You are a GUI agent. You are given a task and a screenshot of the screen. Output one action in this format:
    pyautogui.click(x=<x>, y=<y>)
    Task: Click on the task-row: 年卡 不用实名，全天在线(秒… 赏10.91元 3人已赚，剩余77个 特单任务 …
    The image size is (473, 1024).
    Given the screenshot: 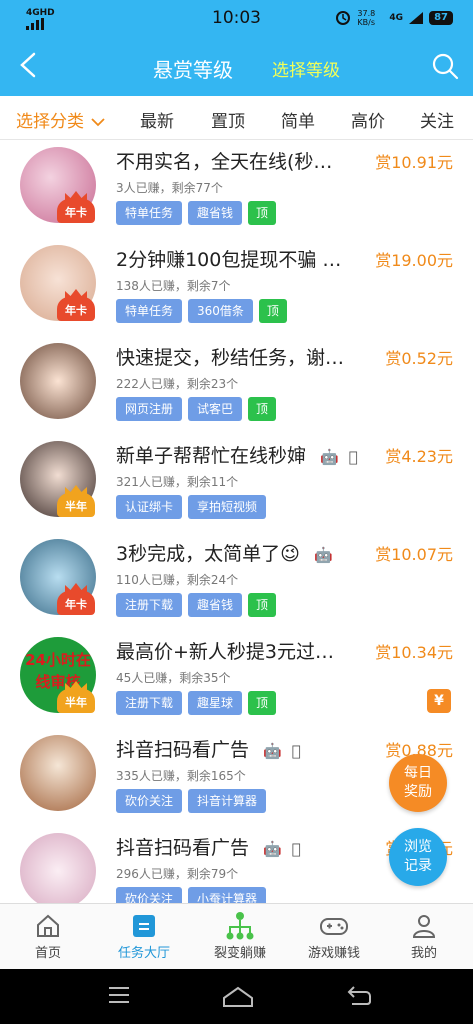 What is the action you would take?
    pyautogui.click(x=236, y=190)
    